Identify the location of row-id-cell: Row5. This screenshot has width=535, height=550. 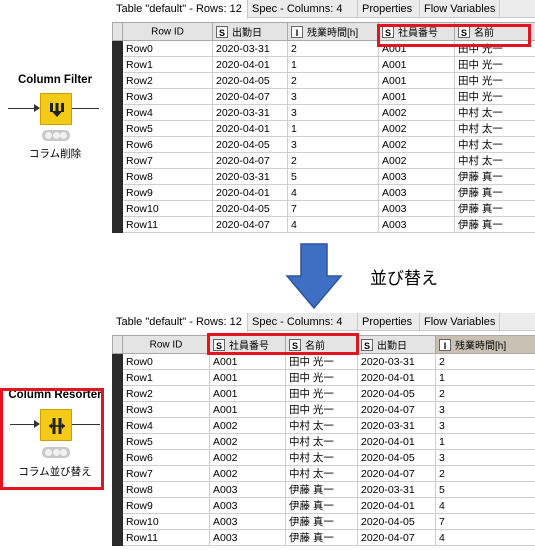
(166, 441).